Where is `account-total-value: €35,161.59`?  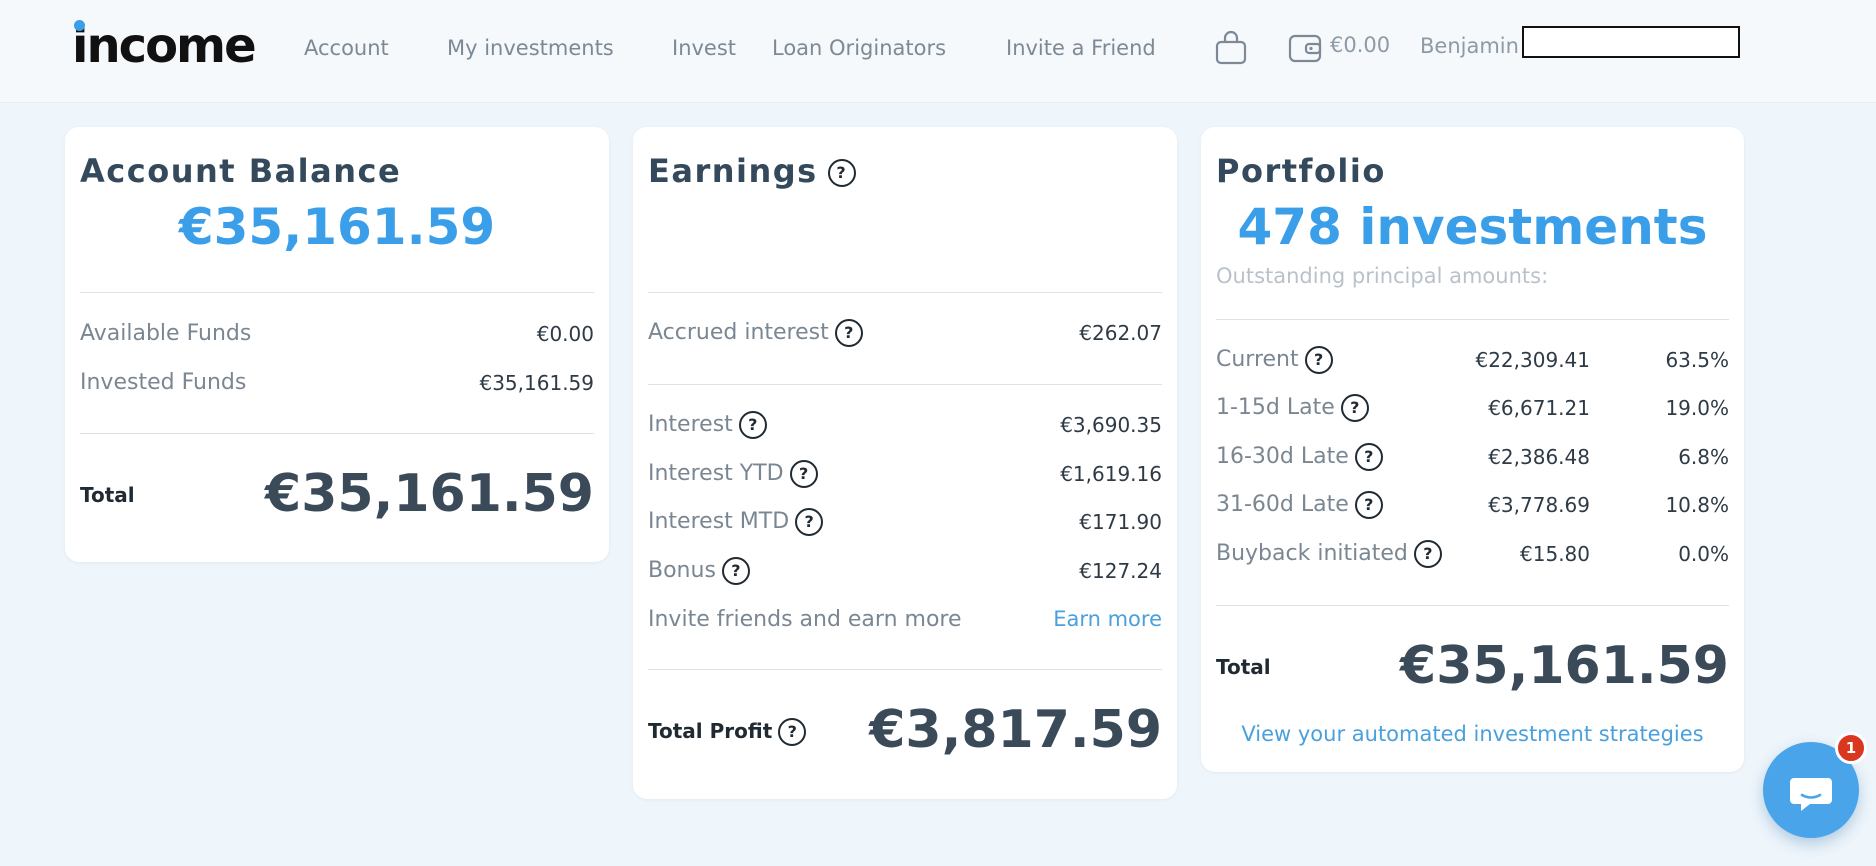 account-total-value: €35,161.59 is located at coordinates (429, 494).